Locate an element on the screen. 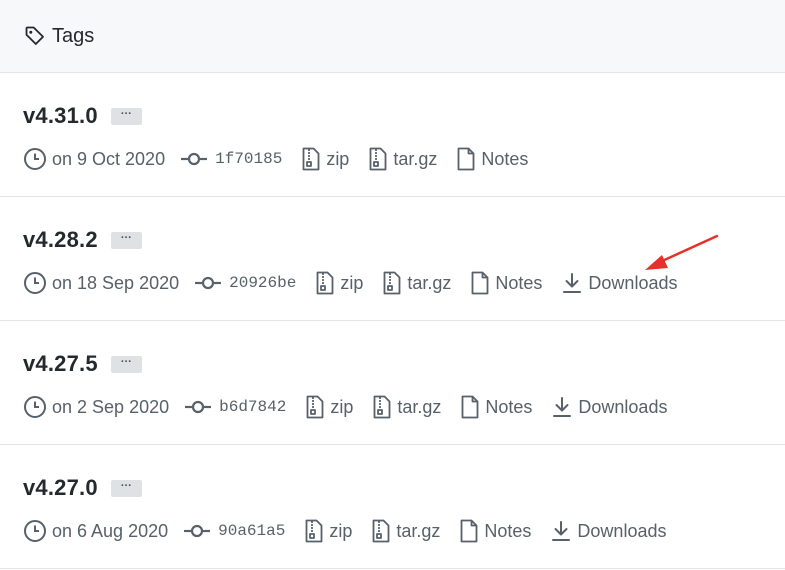 Image resolution: width=785 pixels, height=570 pixels. release-date-text: on 18 Sep 2020 is located at coordinates (116, 282).